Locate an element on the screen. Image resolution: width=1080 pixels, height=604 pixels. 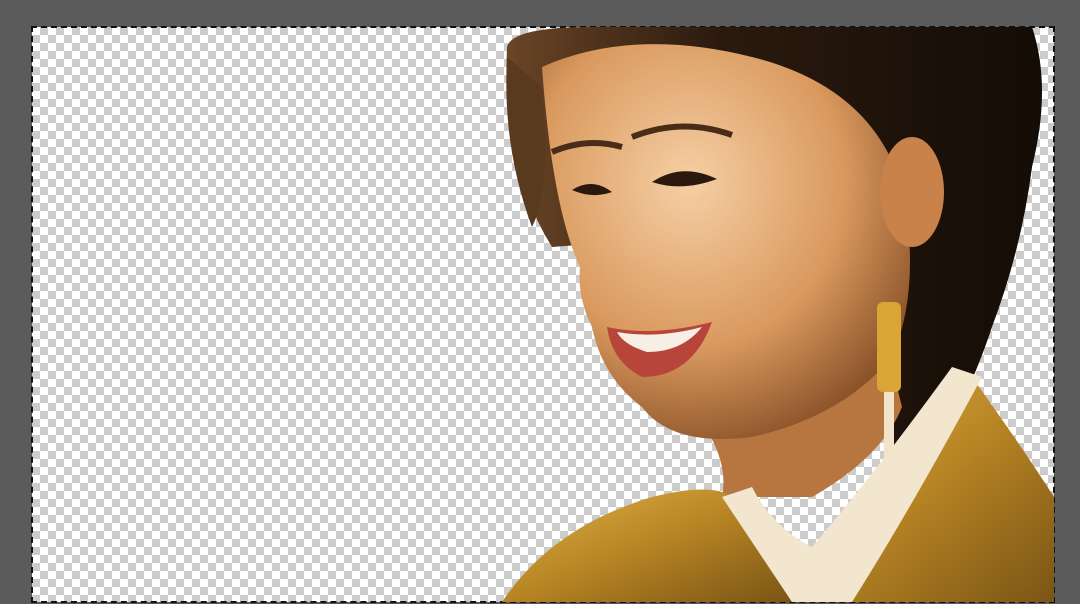
ear-shape is located at coordinates (912, 192).